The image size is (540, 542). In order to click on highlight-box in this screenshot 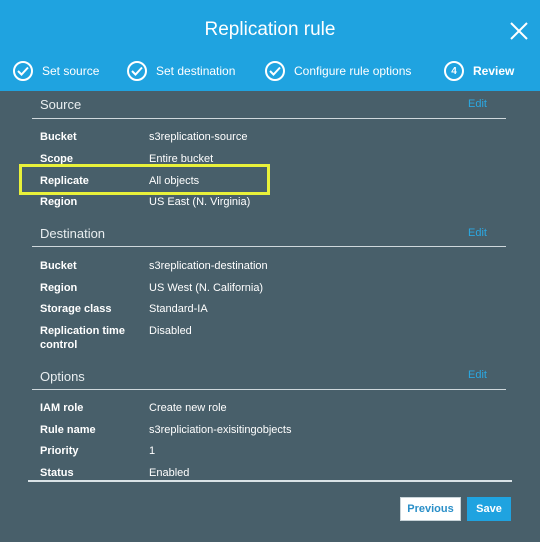, I will do `click(144, 179)`.